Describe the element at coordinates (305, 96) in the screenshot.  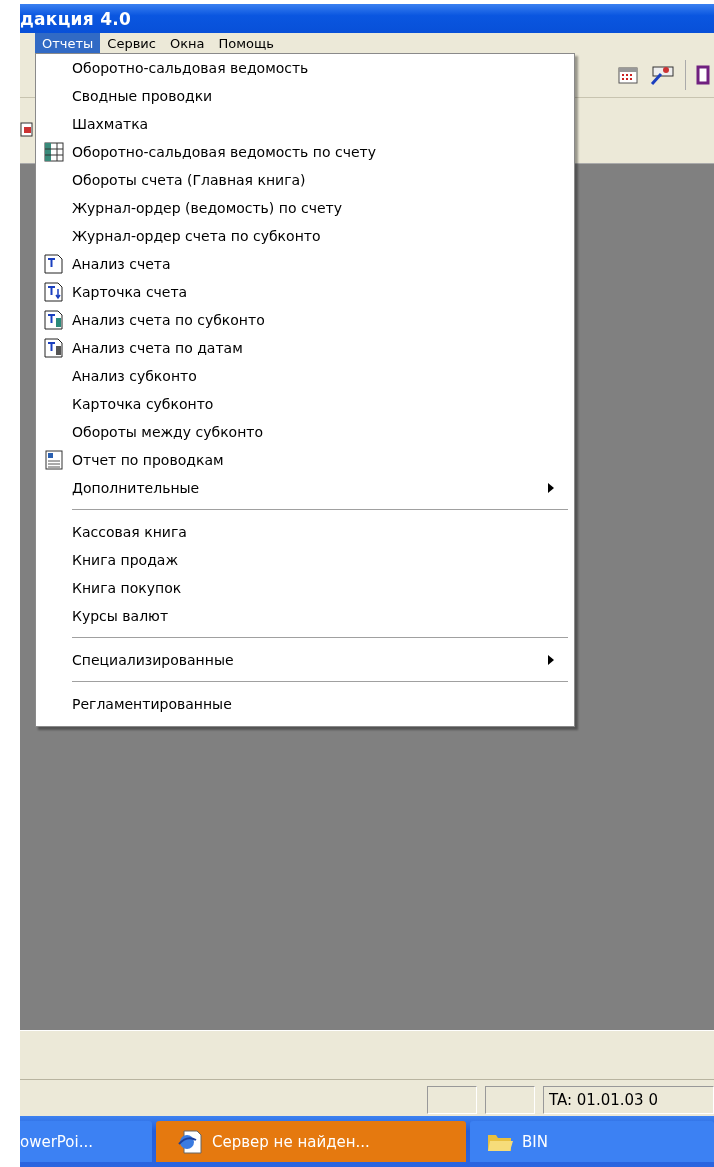
I see `menu-item: Сводные проводки` at that location.